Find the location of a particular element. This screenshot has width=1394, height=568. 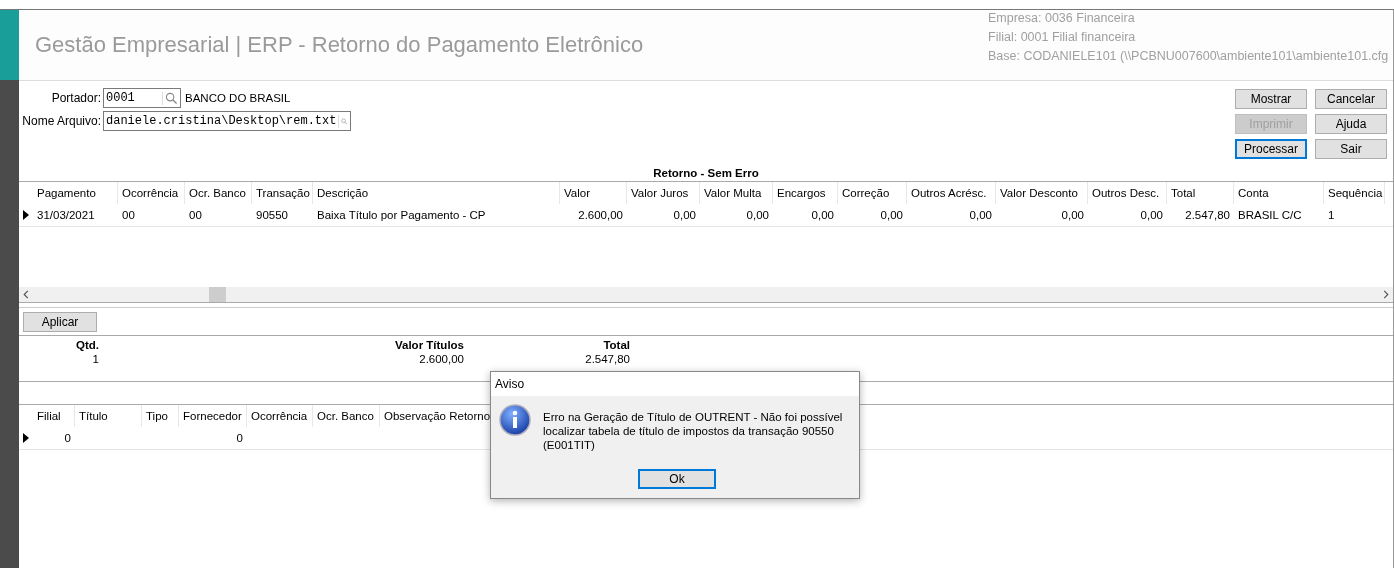

column-header: Valor is located at coordinates (577, 193).